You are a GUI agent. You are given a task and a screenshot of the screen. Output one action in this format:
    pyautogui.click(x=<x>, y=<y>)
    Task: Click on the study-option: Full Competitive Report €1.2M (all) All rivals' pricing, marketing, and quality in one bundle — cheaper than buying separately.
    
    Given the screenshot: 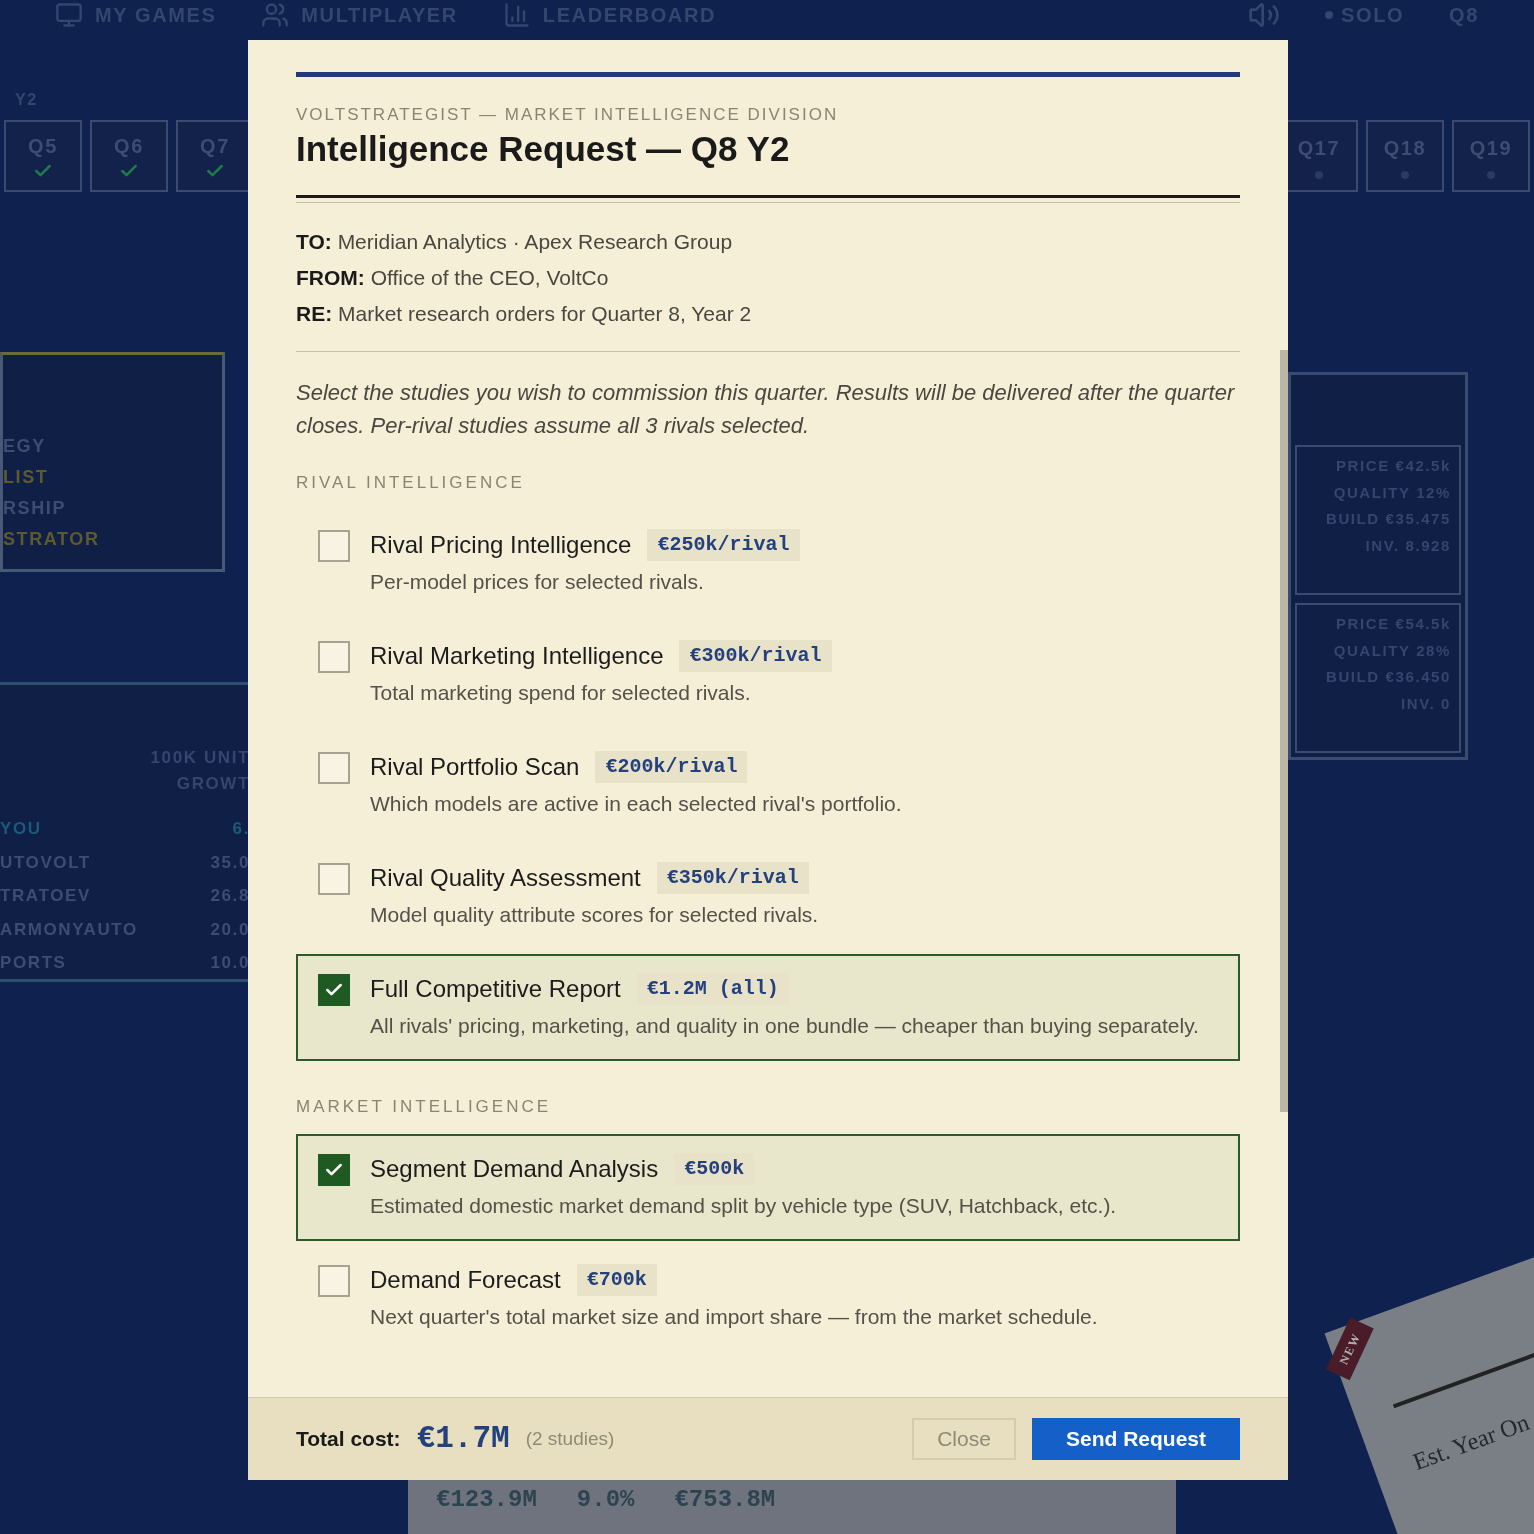 What is the action you would take?
    pyautogui.click(x=768, y=1007)
    